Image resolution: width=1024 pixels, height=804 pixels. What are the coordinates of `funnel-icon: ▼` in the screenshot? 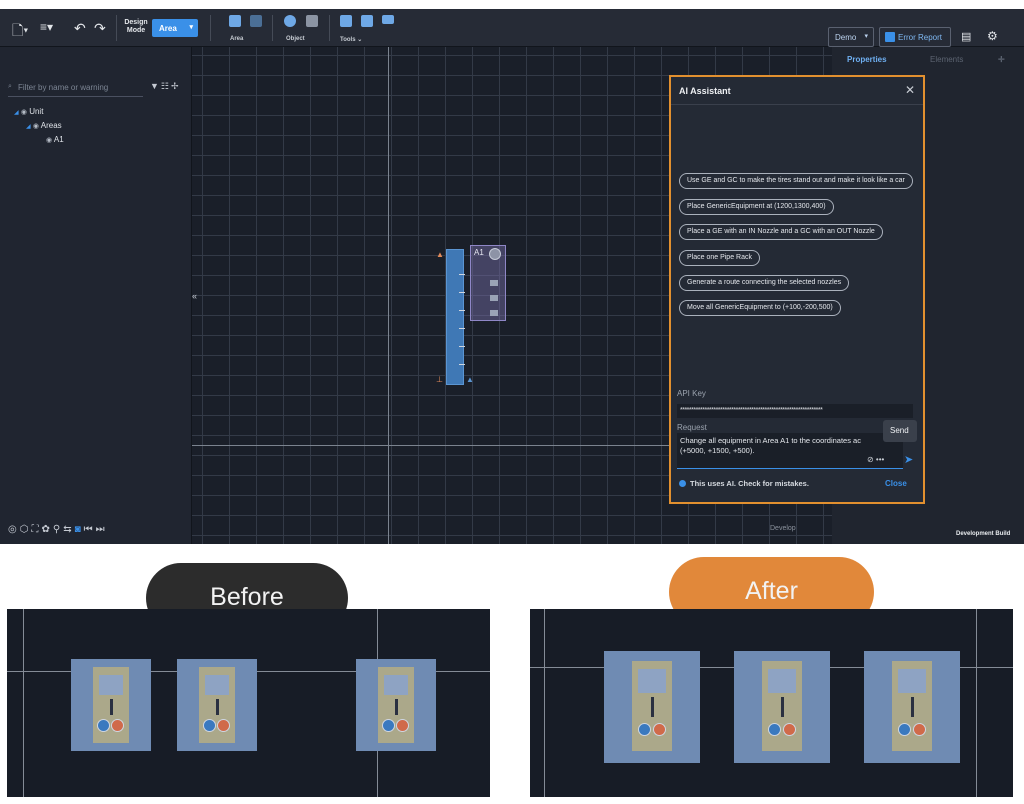 It's located at (155, 86).